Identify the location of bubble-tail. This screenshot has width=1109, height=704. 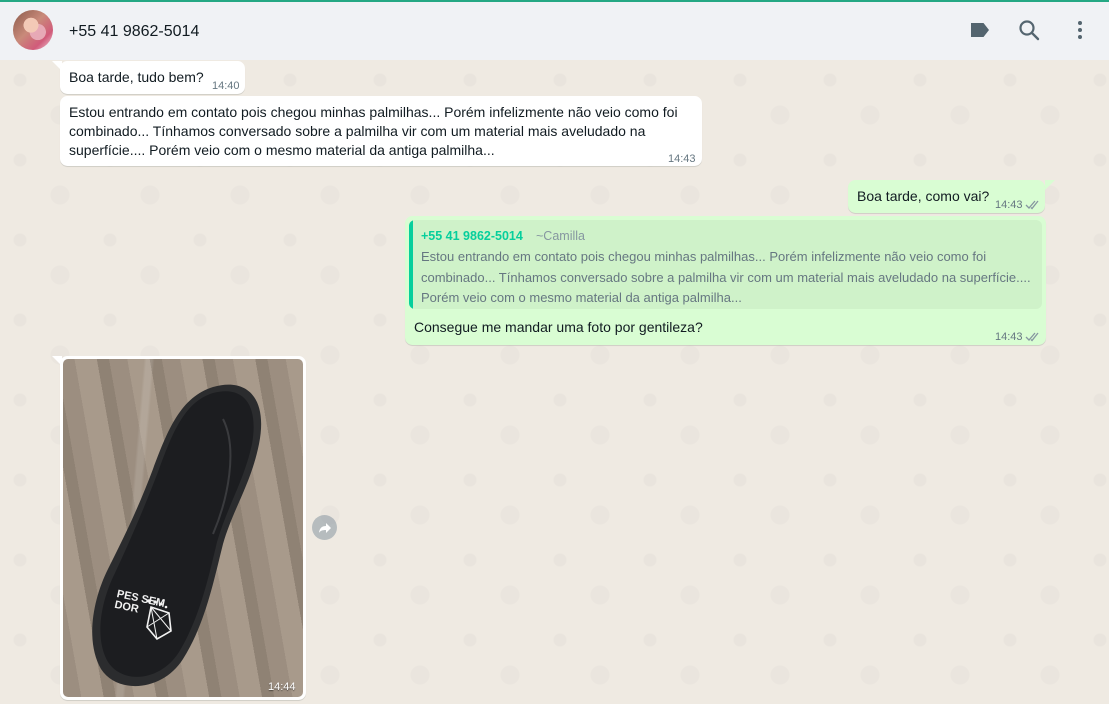
(1050, 185).